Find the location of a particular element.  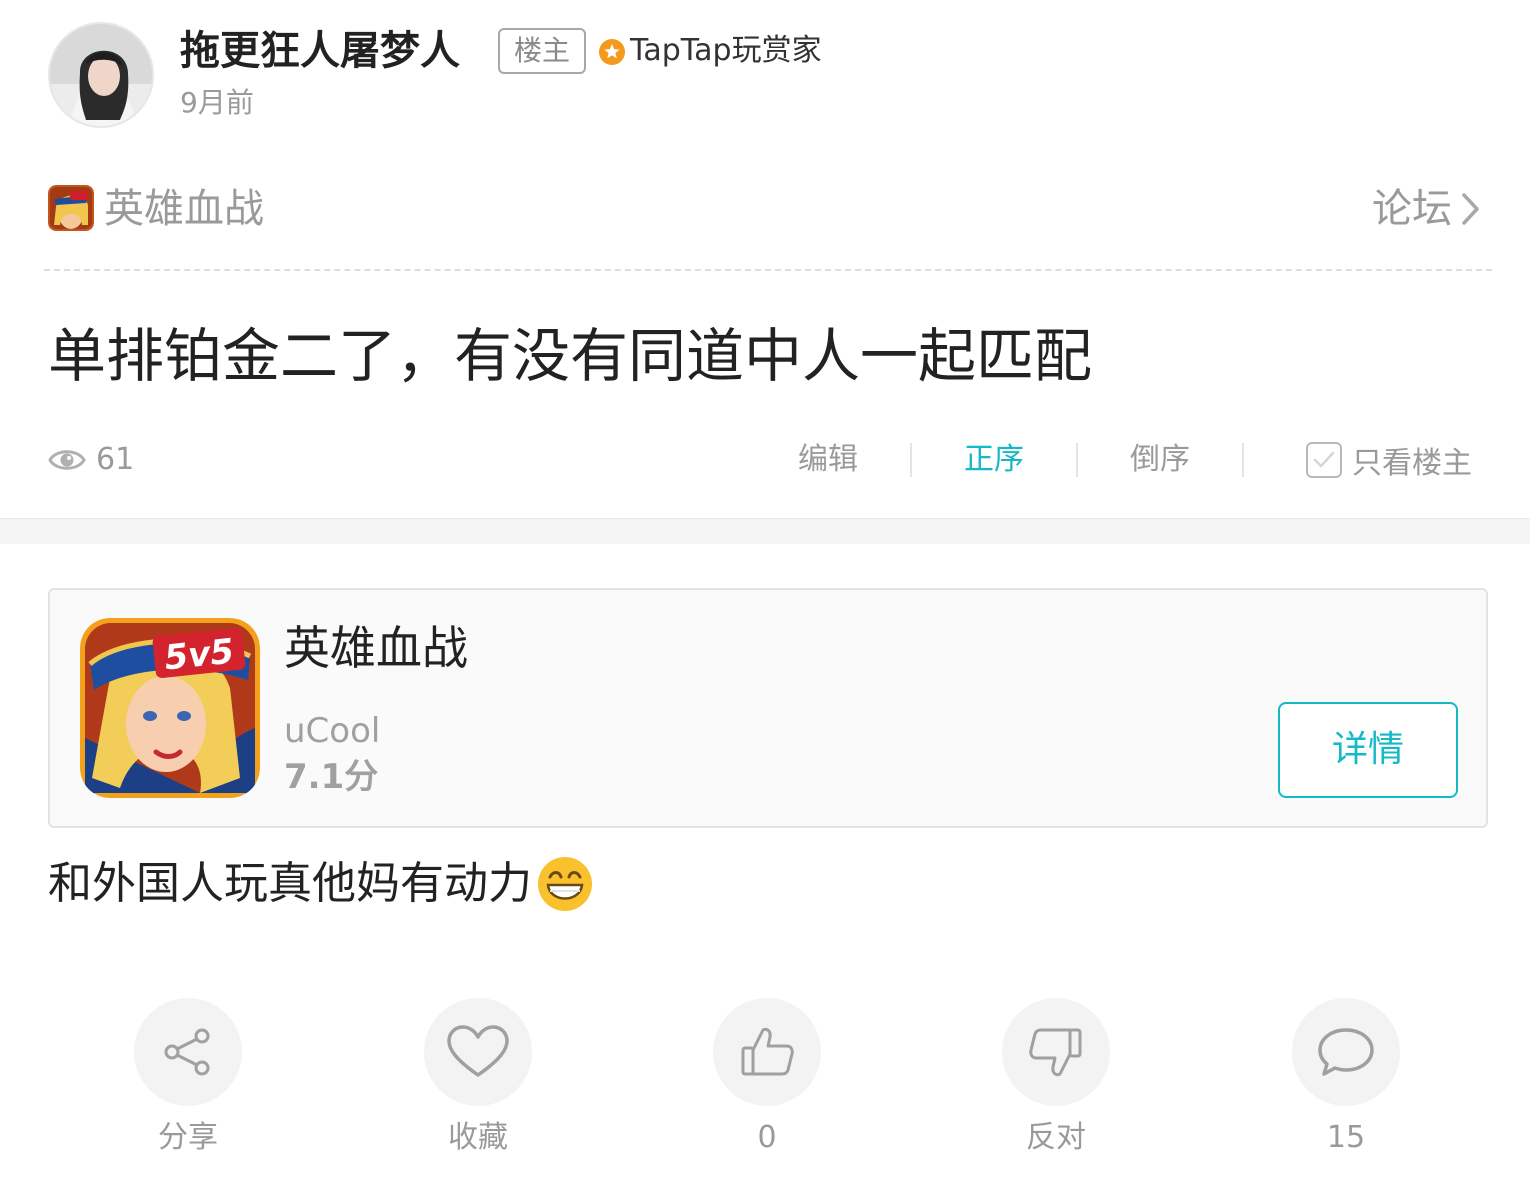

forum-link-label: 论坛 is located at coordinates (1412, 209).